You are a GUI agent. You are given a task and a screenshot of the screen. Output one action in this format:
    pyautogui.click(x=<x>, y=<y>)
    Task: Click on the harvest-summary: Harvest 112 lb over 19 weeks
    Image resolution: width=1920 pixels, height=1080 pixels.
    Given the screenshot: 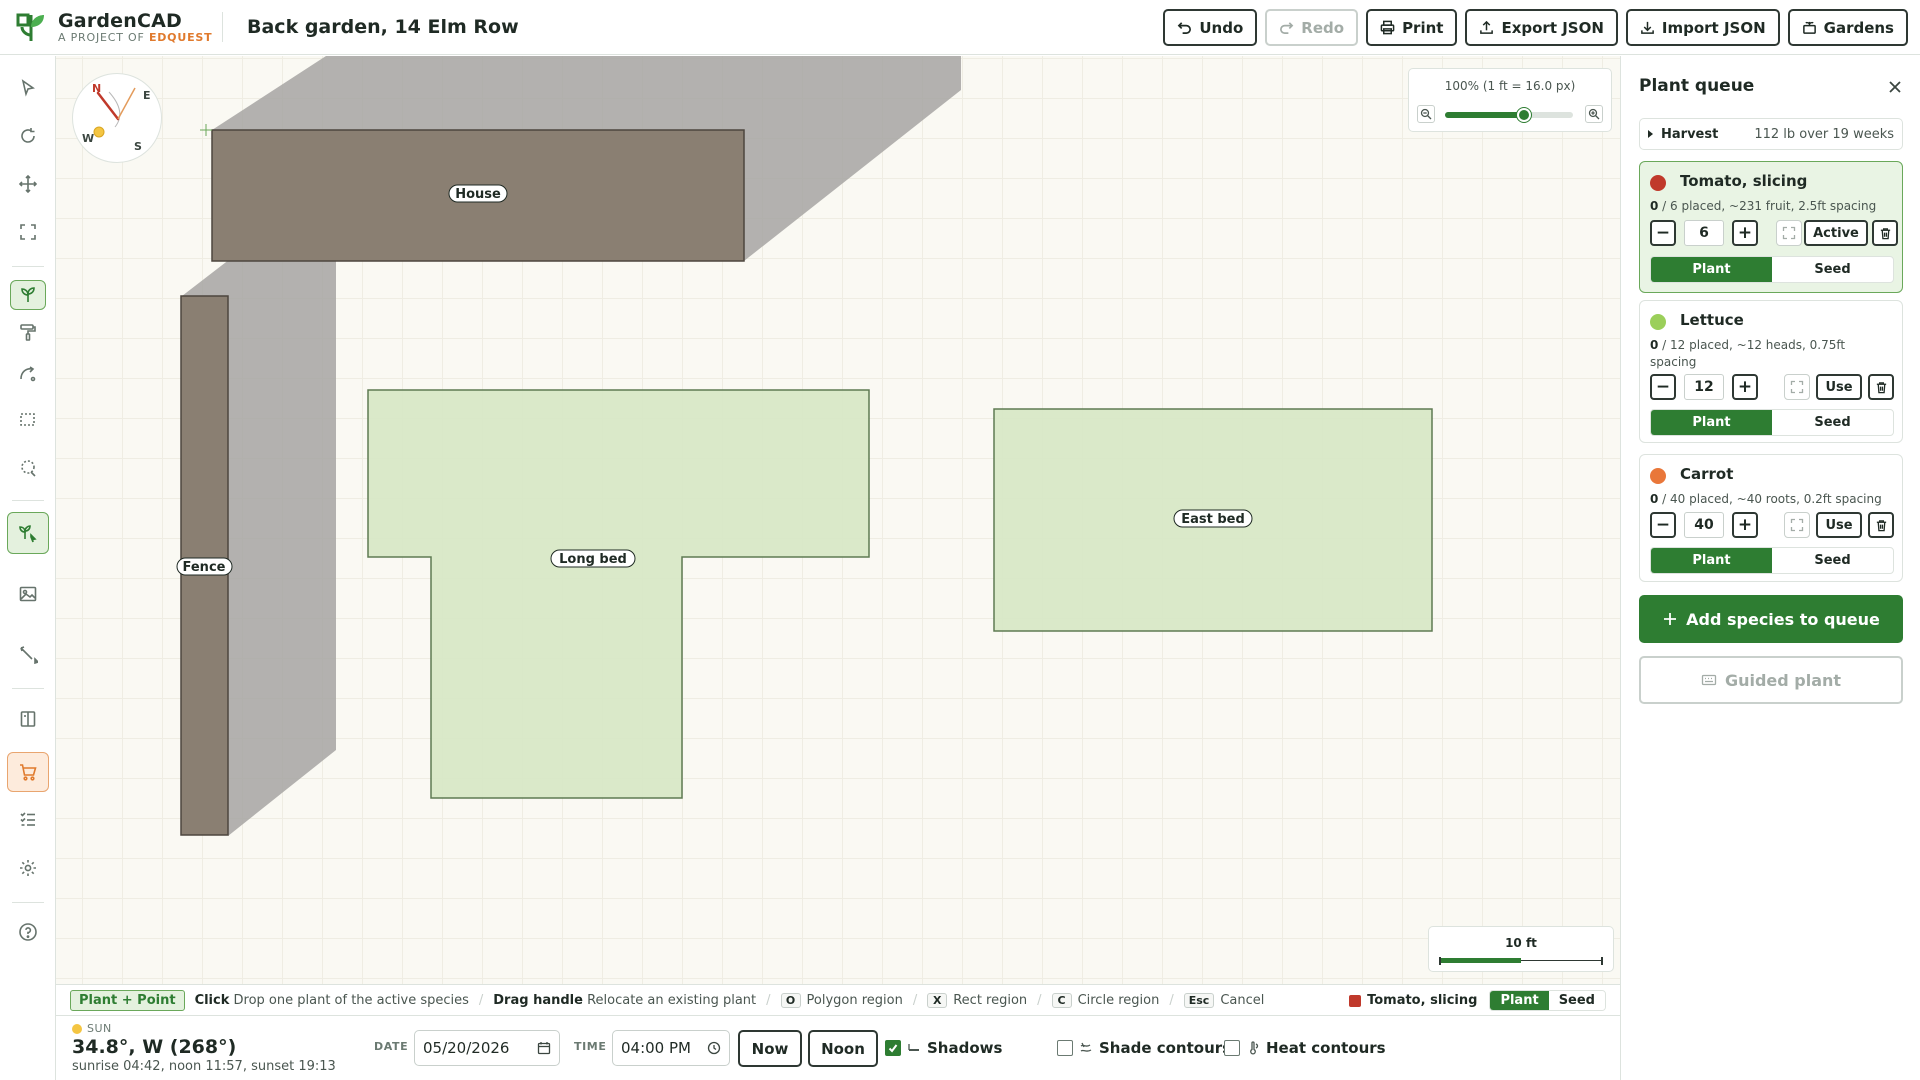 What is the action you would take?
    pyautogui.click(x=1771, y=134)
    